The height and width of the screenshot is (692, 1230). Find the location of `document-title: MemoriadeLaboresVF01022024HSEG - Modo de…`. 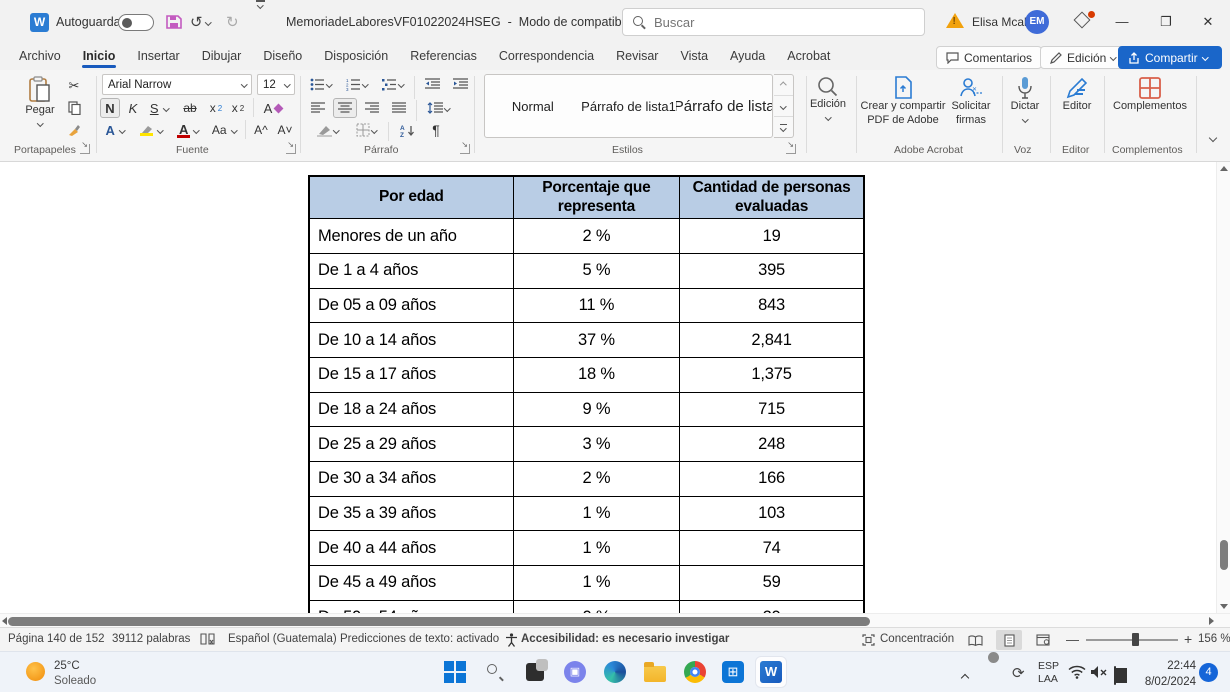

document-title: MemoriadeLaboresVF01022024HSEG - Modo de… is located at coordinates (467, 22).